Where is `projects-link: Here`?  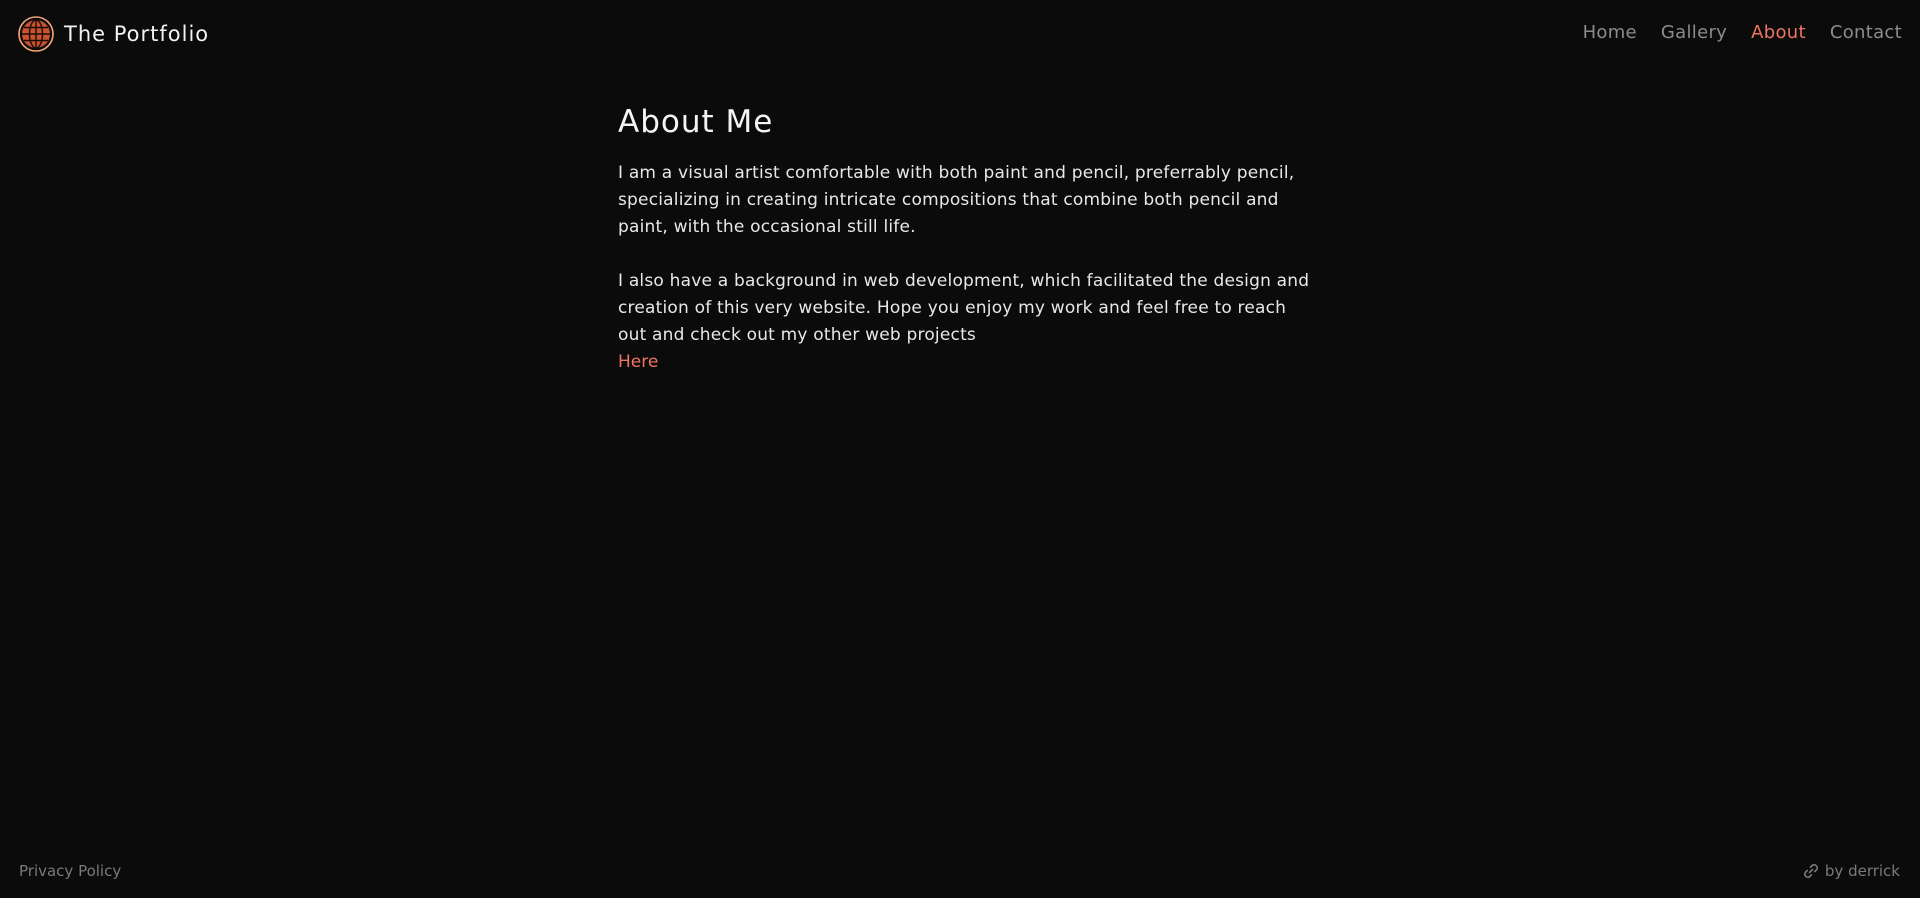
projects-link: Here is located at coordinates (968, 362).